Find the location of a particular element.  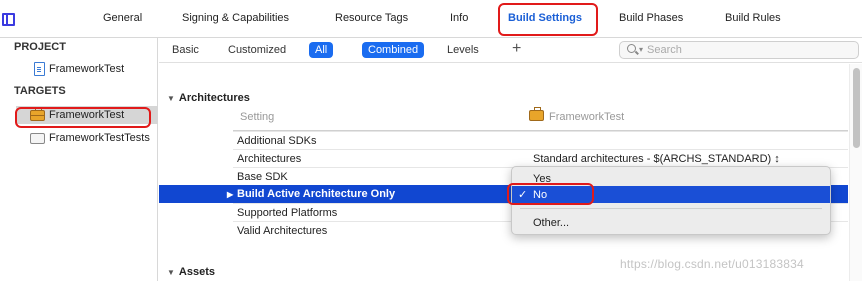

add-setting-button: + is located at coordinates (516, 49).